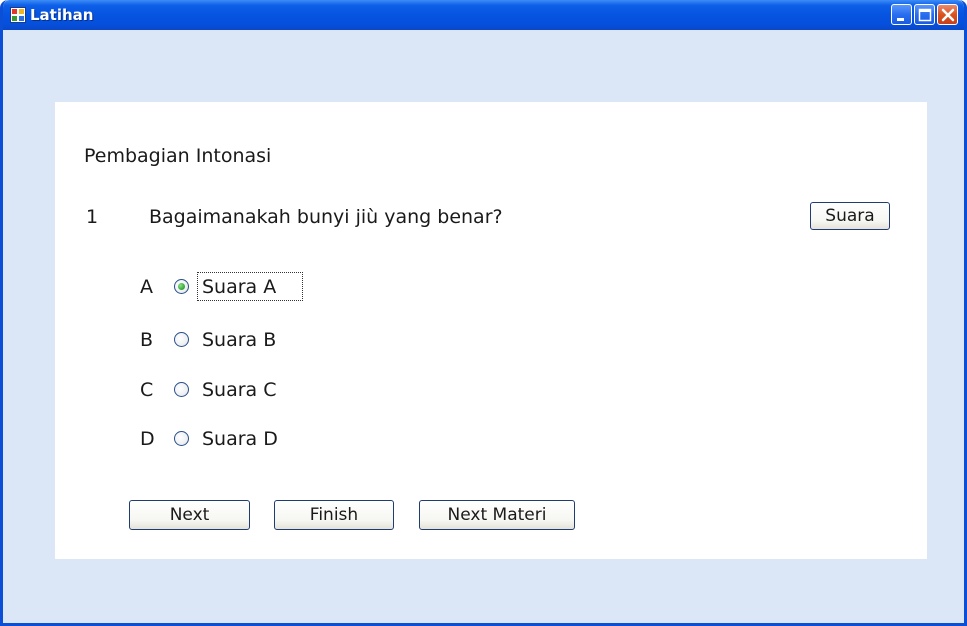 This screenshot has width=967, height=626. What do you see at coordinates (497, 515) in the screenshot?
I see `next-materi-button: Next Materi` at bounding box center [497, 515].